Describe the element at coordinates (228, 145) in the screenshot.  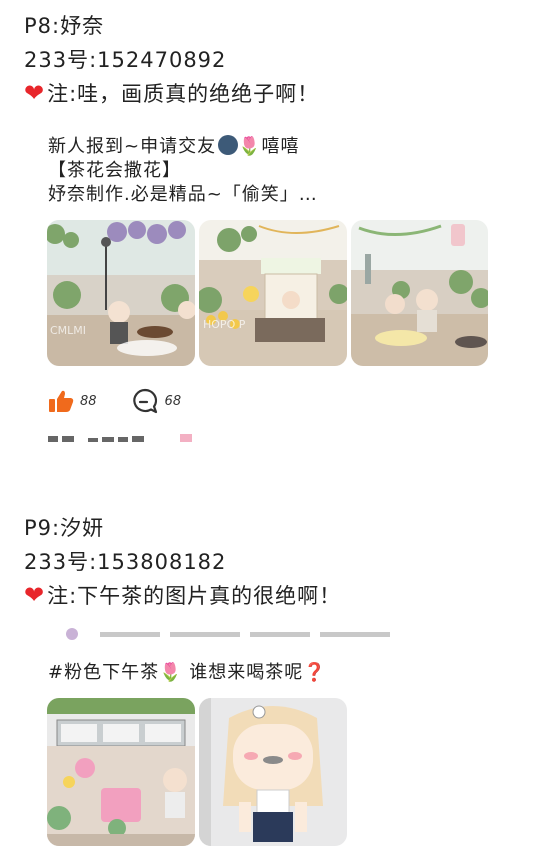
I see `moon-emoji-icon` at that location.